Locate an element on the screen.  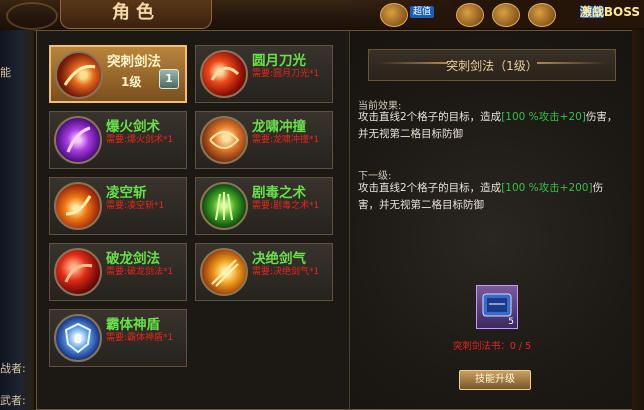
skill-name: 决绝剑气 is located at coordinates (279, 259).